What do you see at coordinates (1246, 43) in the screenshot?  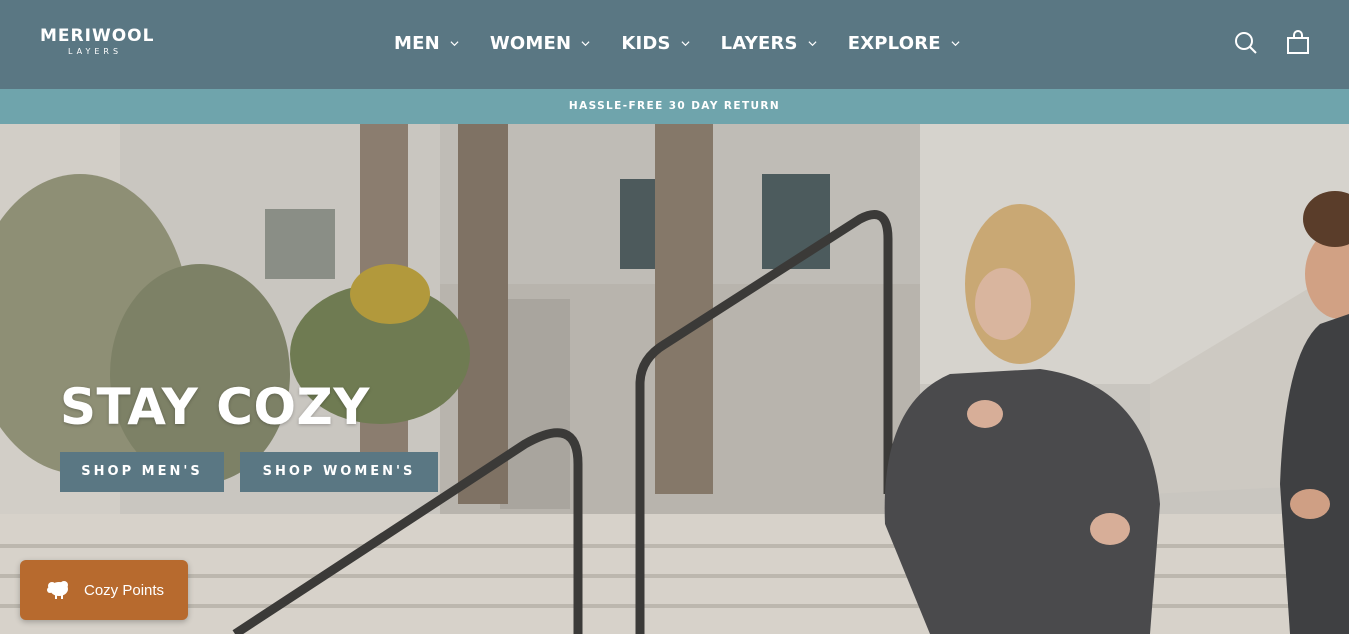 I see `search-icon` at bounding box center [1246, 43].